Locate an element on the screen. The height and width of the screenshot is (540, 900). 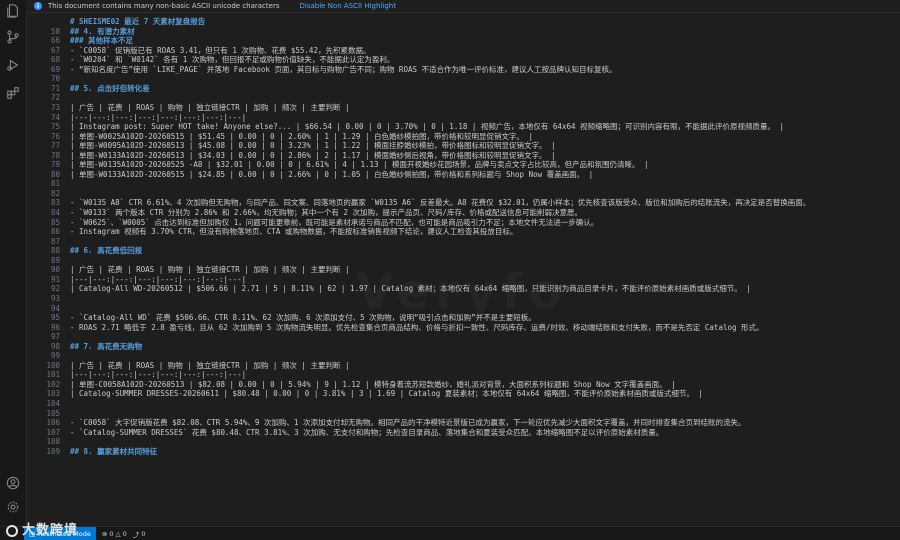
warning-count: 0 is located at coordinates (124, 533).